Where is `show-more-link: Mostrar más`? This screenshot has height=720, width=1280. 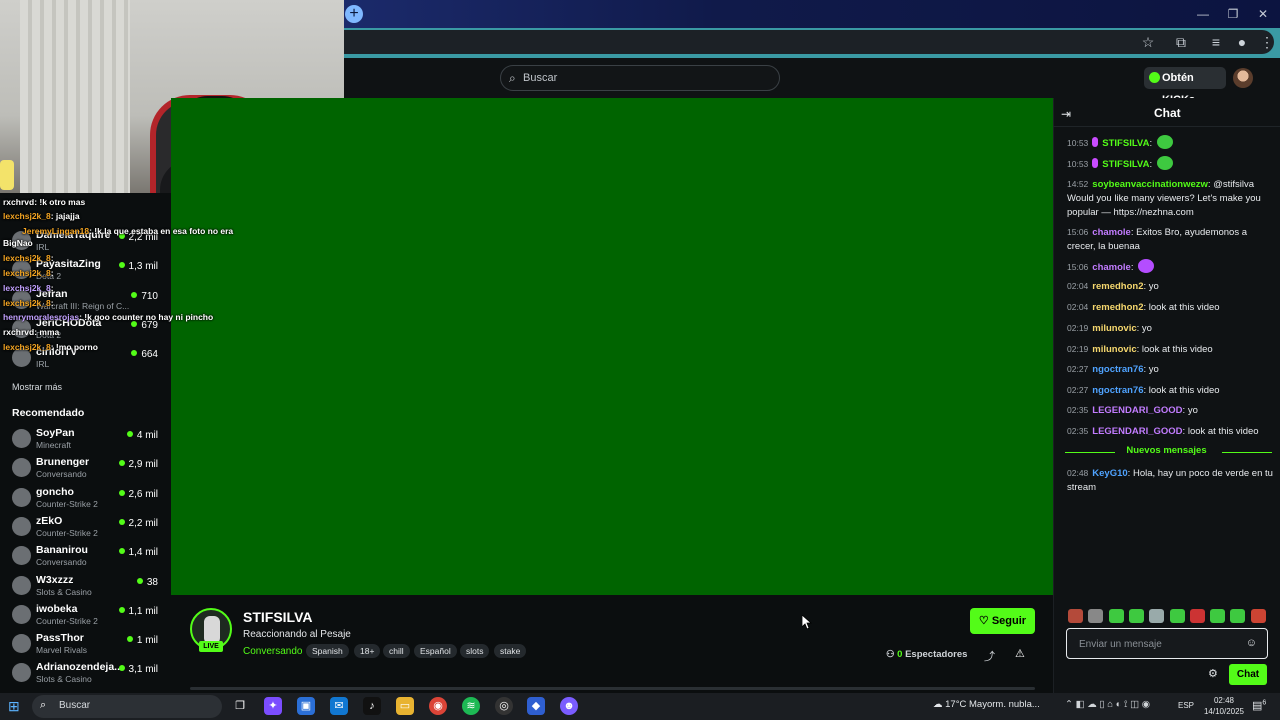
show-more-link: Mostrar más is located at coordinates (37, 387).